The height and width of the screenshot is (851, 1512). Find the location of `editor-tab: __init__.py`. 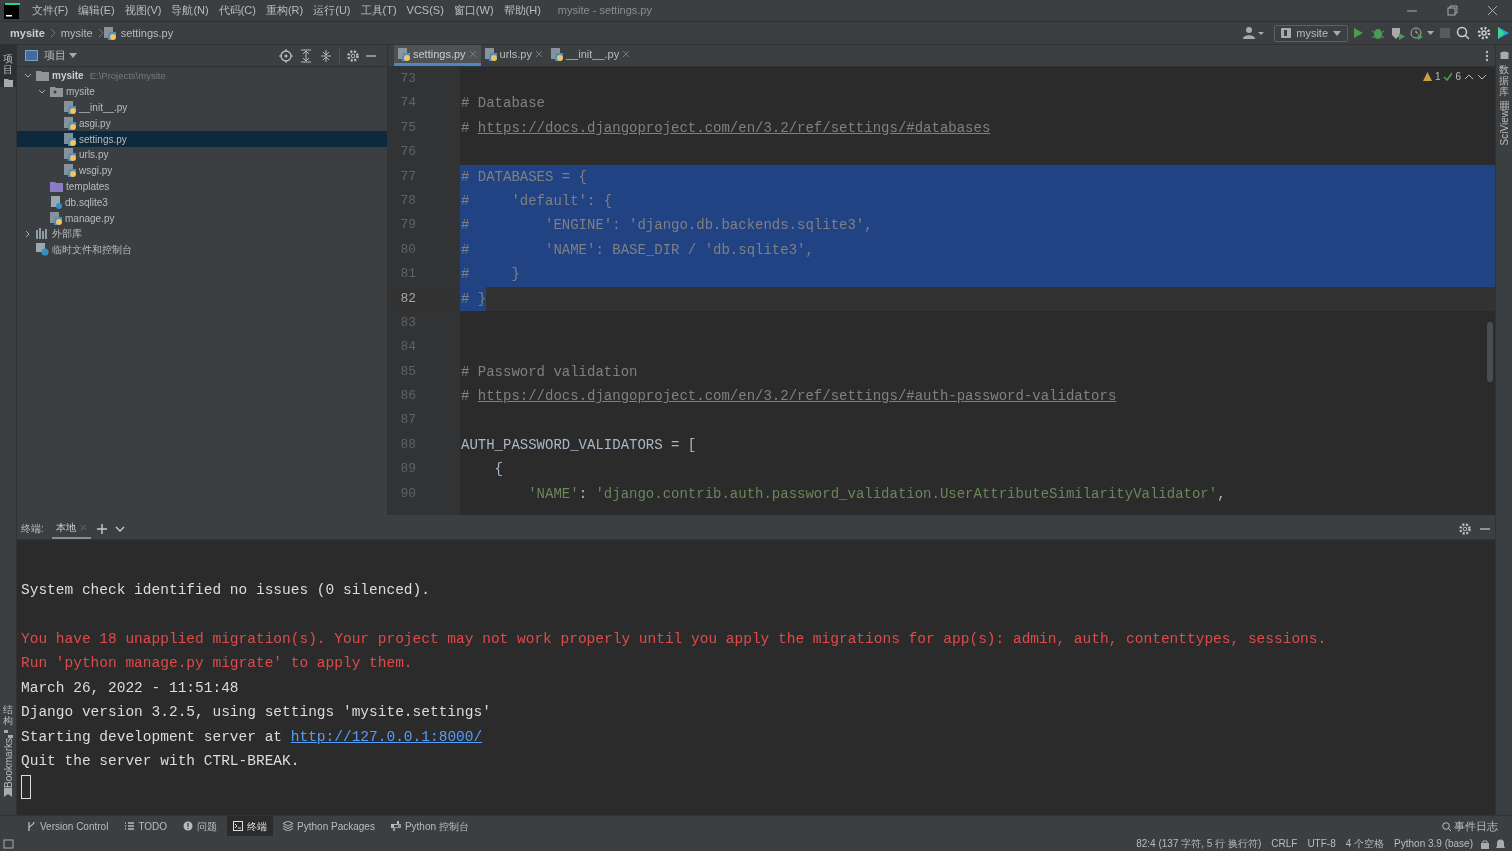

editor-tab: __init__.py is located at coordinates (591, 55).